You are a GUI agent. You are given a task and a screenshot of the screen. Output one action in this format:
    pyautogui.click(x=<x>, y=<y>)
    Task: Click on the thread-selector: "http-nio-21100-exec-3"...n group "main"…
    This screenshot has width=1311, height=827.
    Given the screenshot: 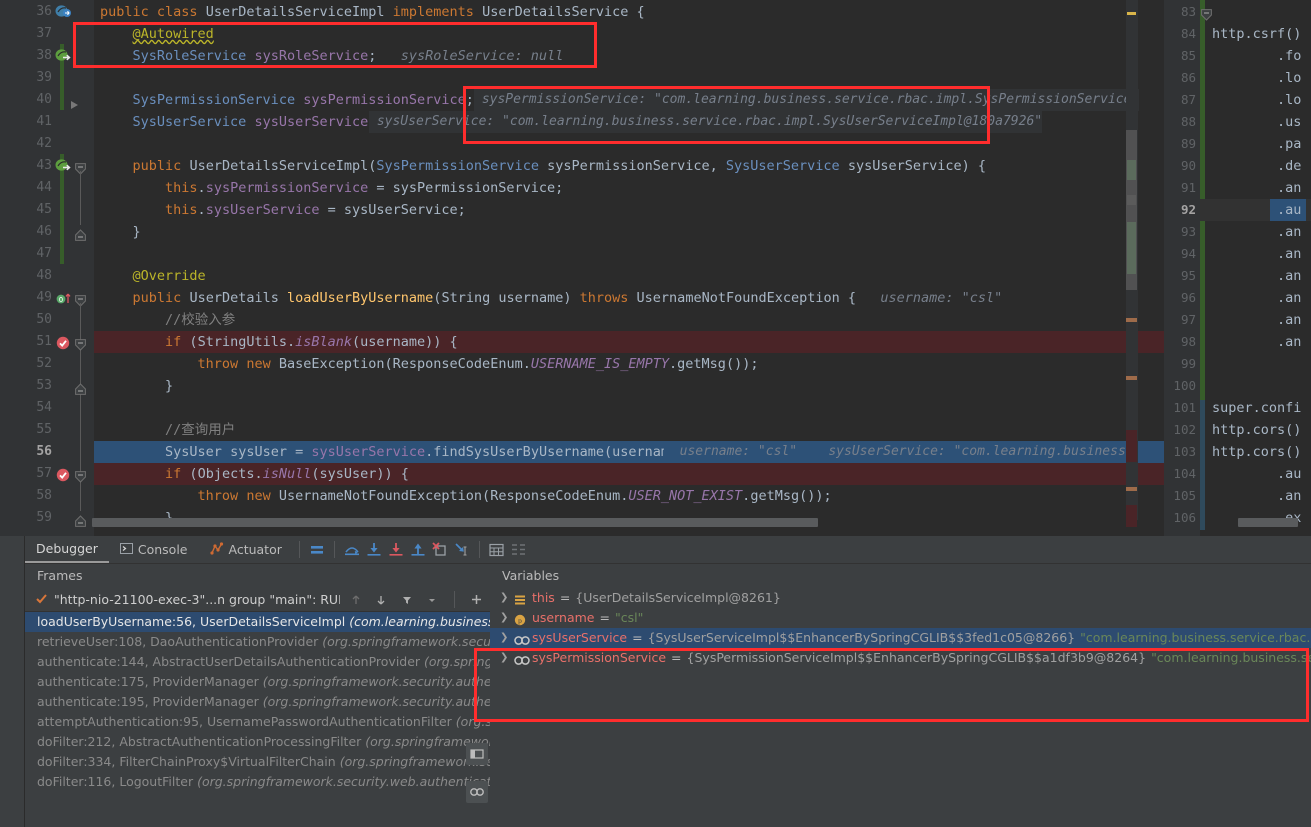 What is the action you would take?
    pyautogui.click(x=257, y=600)
    